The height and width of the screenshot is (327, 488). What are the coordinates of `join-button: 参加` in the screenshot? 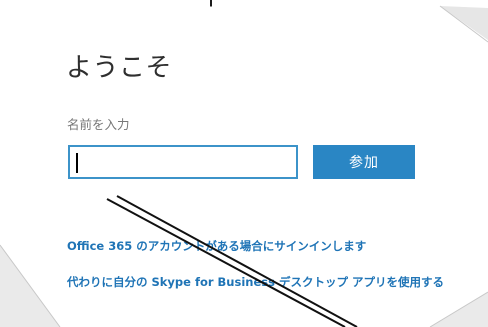 It's located at (364, 162).